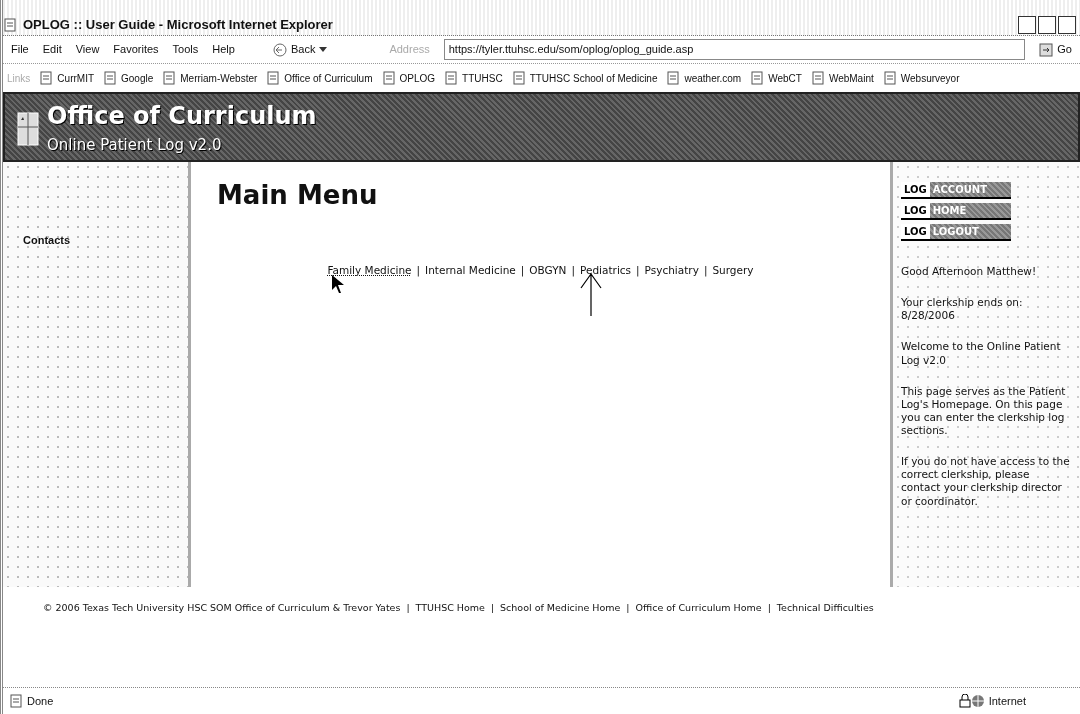  I want to click on maximize-button, so click(1047, 24).